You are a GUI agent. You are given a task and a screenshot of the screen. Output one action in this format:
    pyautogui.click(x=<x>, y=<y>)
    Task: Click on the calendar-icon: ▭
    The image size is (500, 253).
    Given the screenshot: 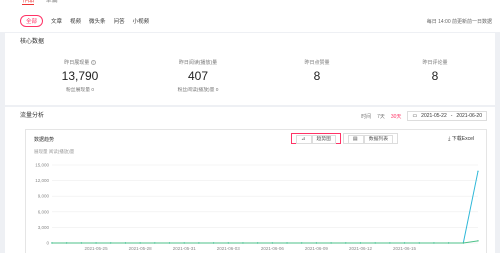 What is the action you would take?
    pyautogui.click(x=415, y=116)
    